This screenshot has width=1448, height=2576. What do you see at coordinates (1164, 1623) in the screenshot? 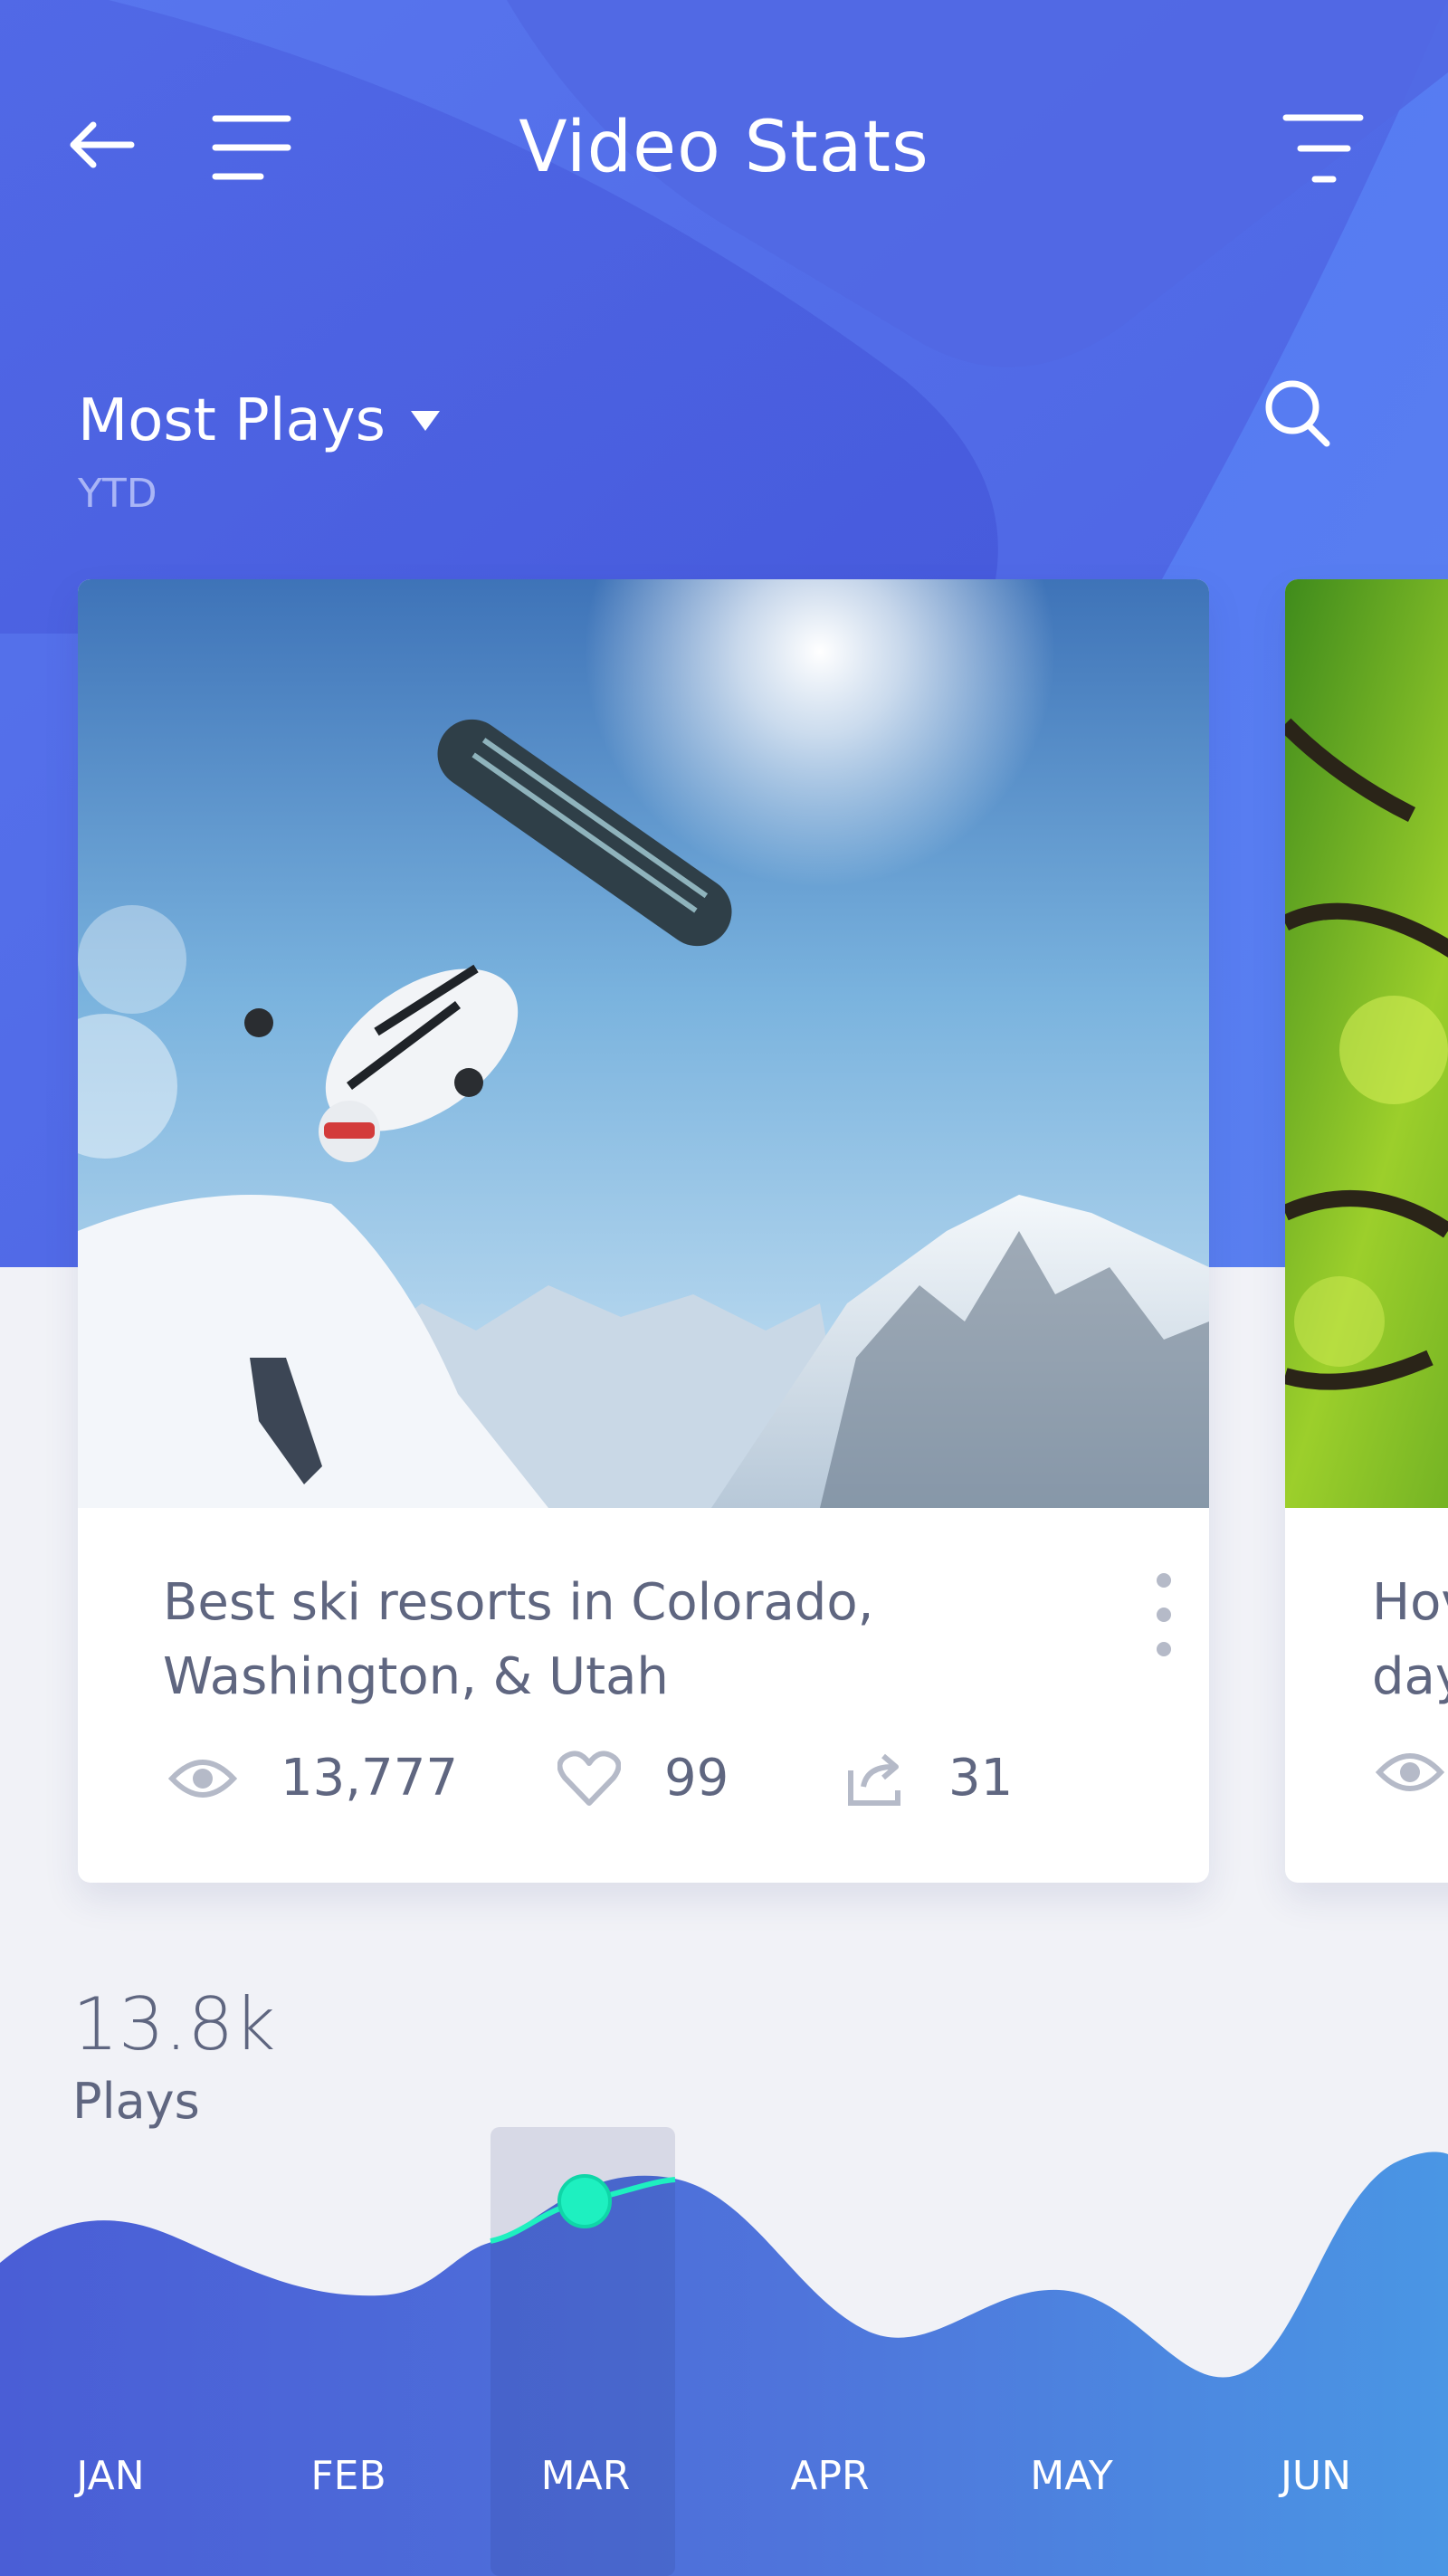
I see `more-options-button` at bounding box center [1164, 1623].